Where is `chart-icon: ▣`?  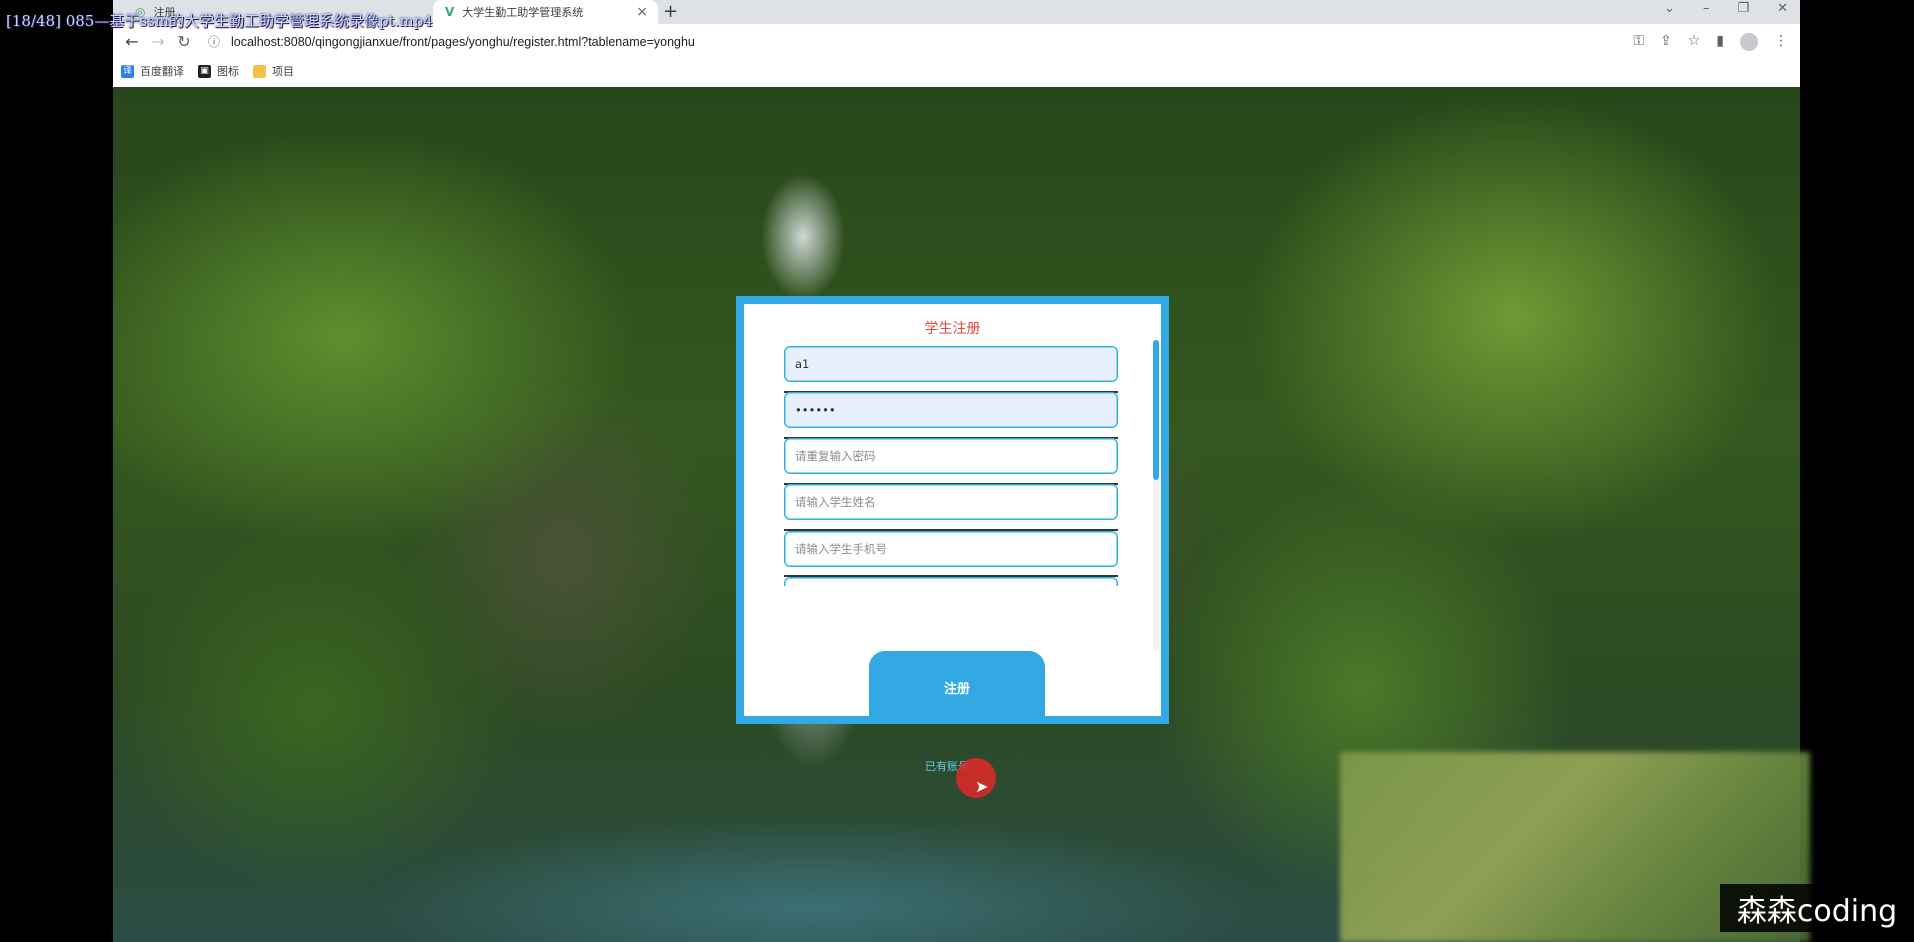 chart-icon: ▣ is located at coordinates (204, 71).